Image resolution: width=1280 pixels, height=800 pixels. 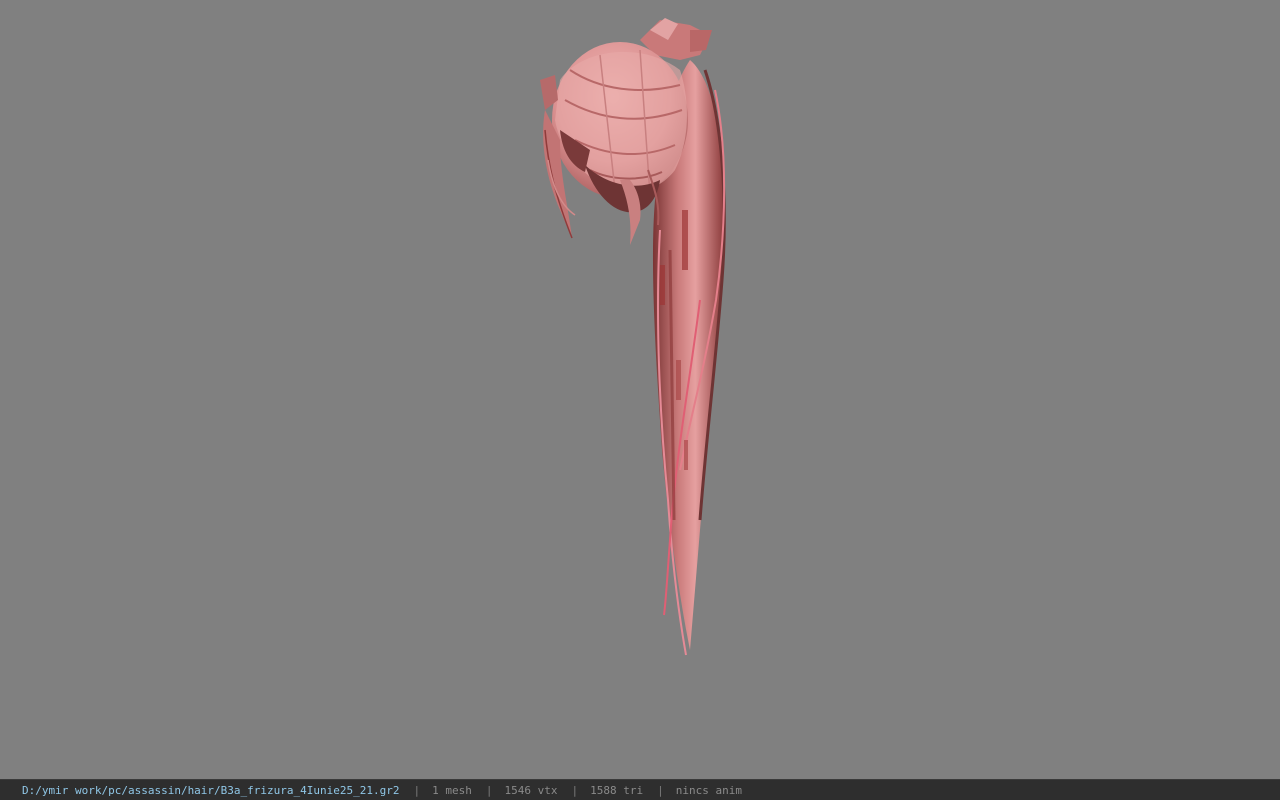 What do you see at coordinates (531, 790) in the screenshot?
I see `vertex-count: 1546 vtx` at bounding box center [531, 790].